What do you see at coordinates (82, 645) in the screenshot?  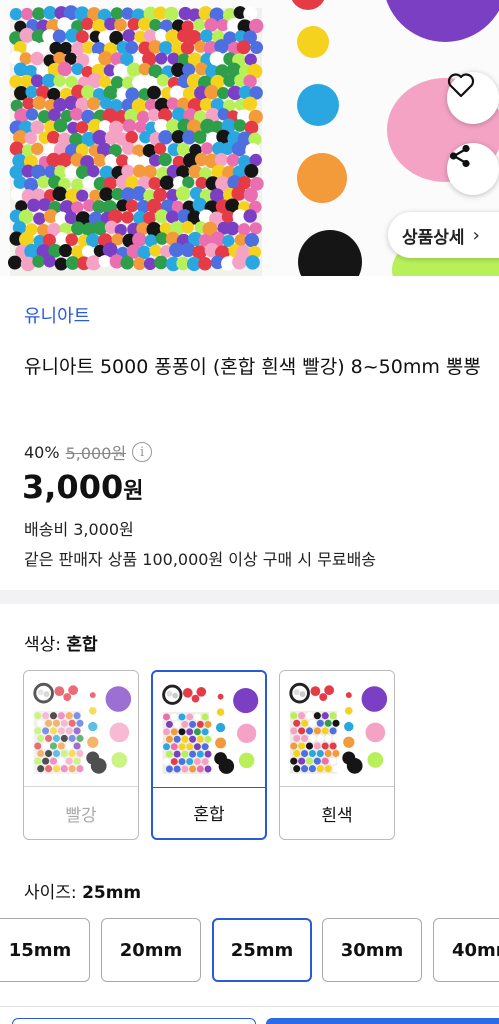 I see `color-selected-value: 혼합` at bounding box center [82, 645].